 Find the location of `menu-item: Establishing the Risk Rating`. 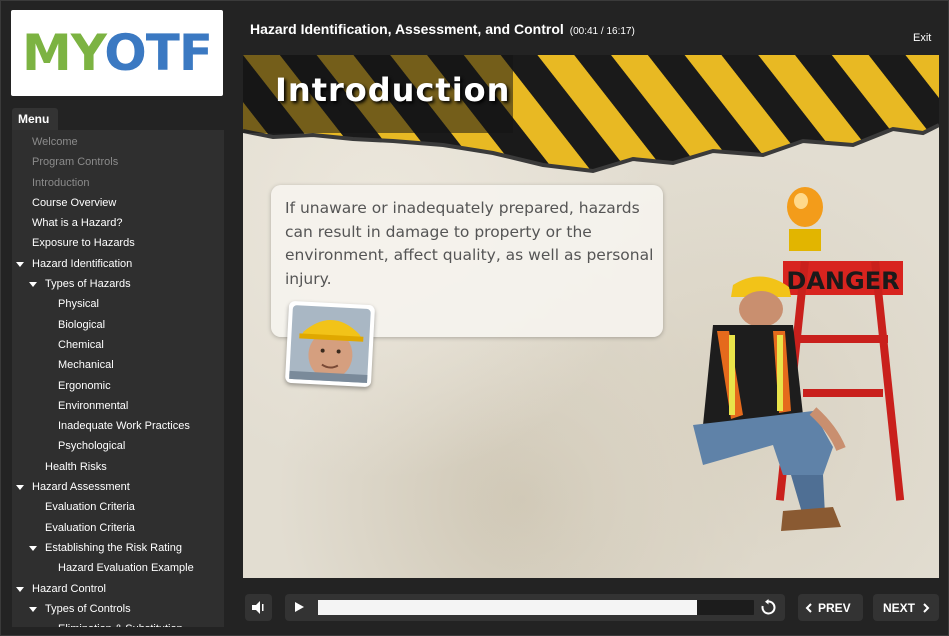

menu-item: Establishing the Risk Rating is located at coordinates (118, 548).